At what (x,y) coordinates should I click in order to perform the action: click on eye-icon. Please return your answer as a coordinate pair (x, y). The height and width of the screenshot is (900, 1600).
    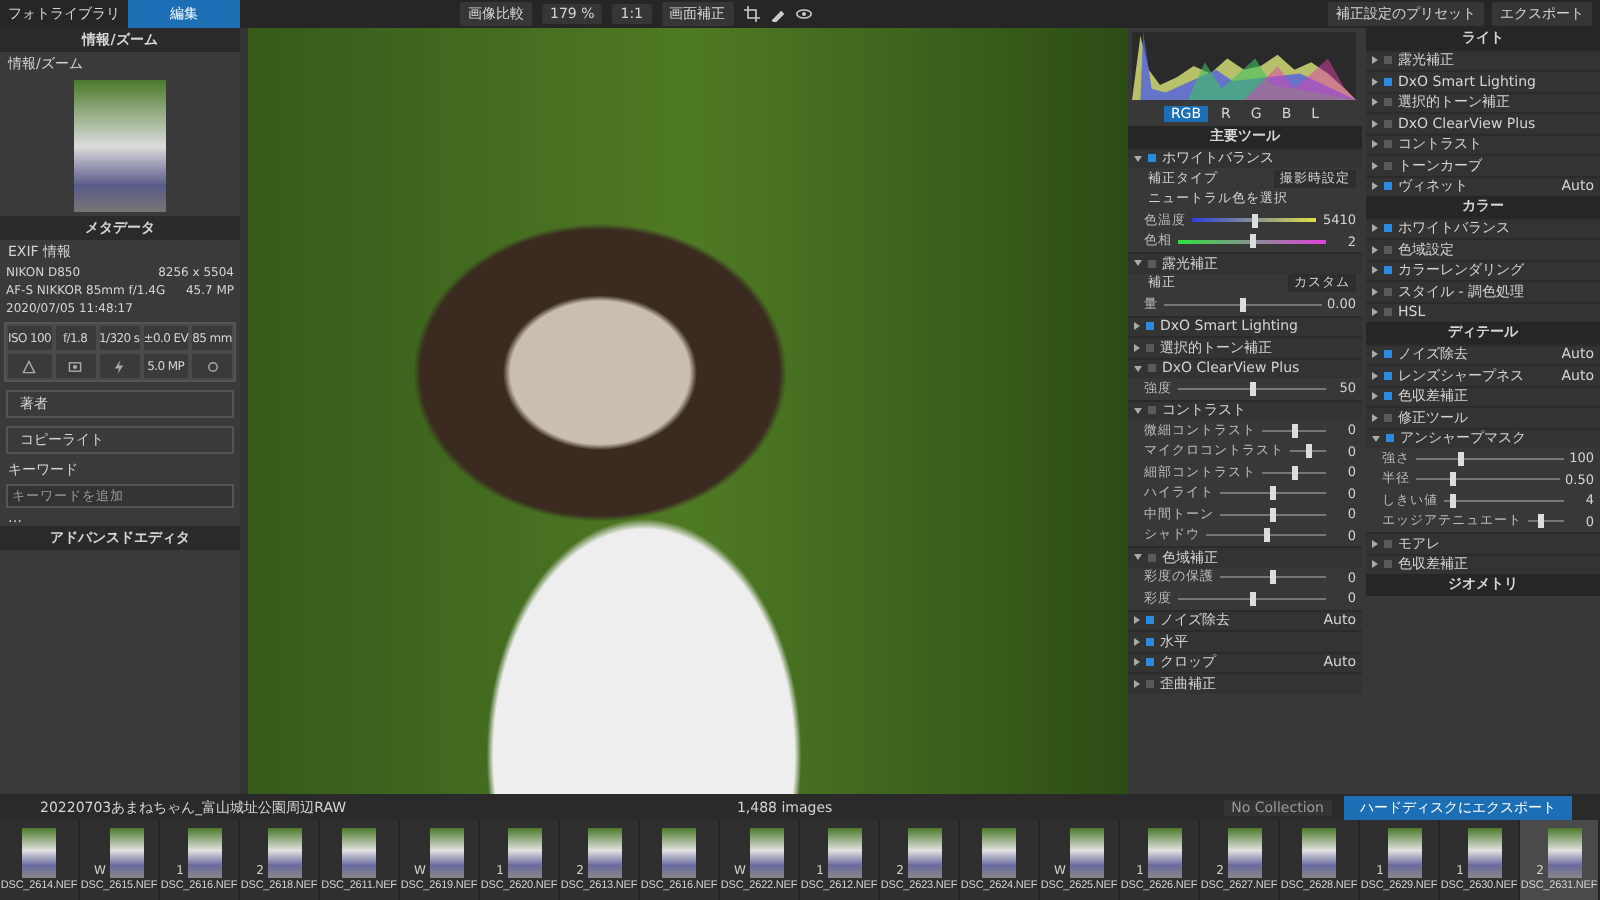
    Looking at the image, I should click on (803, 14).